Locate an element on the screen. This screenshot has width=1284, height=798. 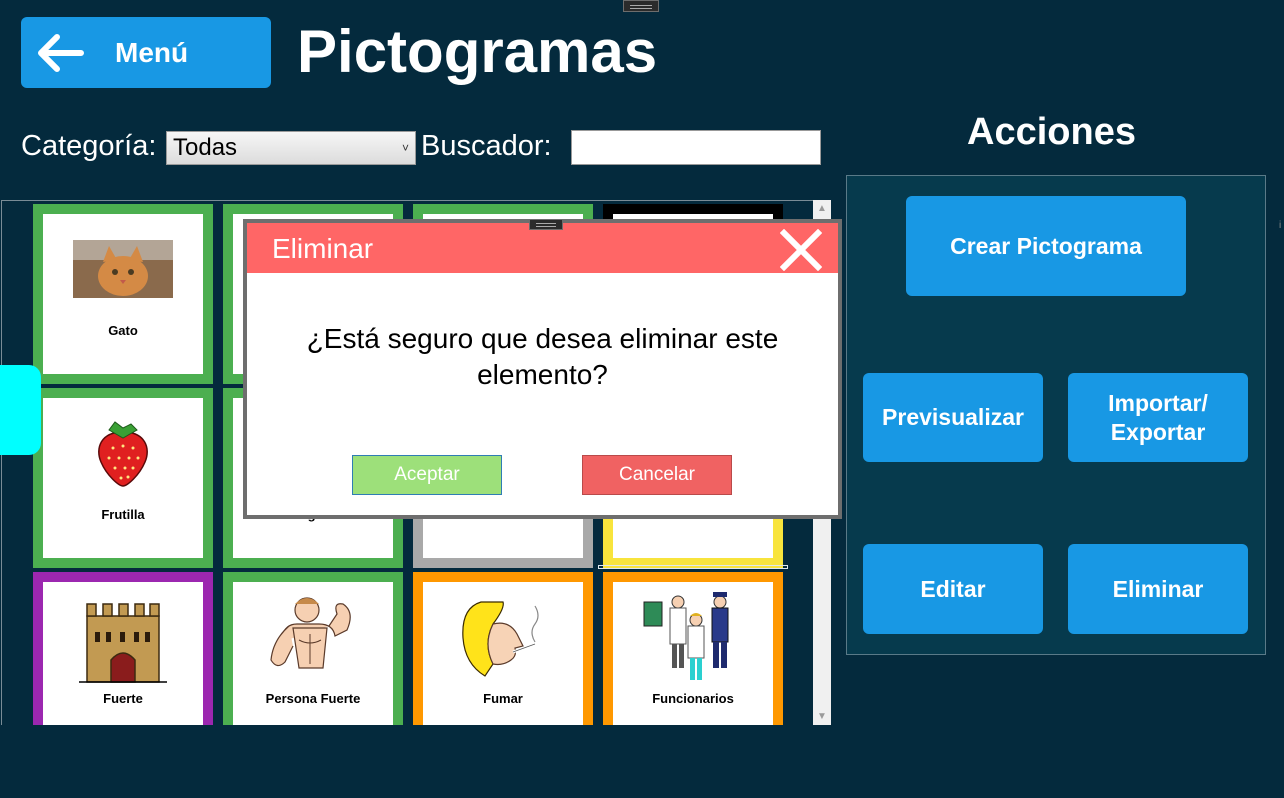
close-icon is located at coordinates (801, 250).